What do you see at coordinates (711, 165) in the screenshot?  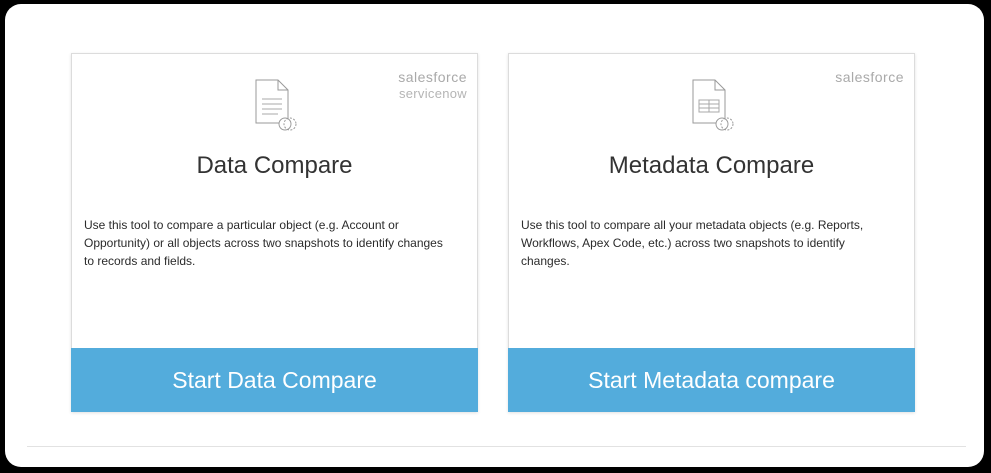 I see `card-title: Metadata Compare` at bounding box center [711, 165].